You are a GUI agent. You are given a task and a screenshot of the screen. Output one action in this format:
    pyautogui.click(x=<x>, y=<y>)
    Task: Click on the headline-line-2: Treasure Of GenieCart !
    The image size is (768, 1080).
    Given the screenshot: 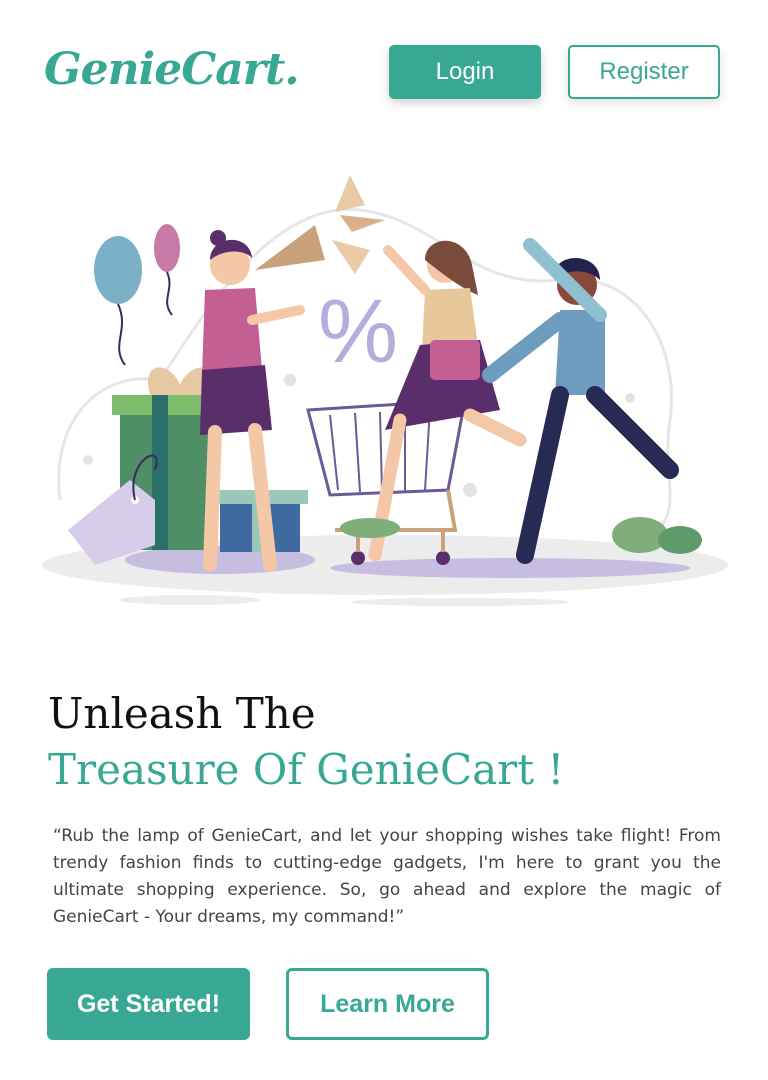 What is the action you would take?
    pyautogui.click(x=306, y=769)
    